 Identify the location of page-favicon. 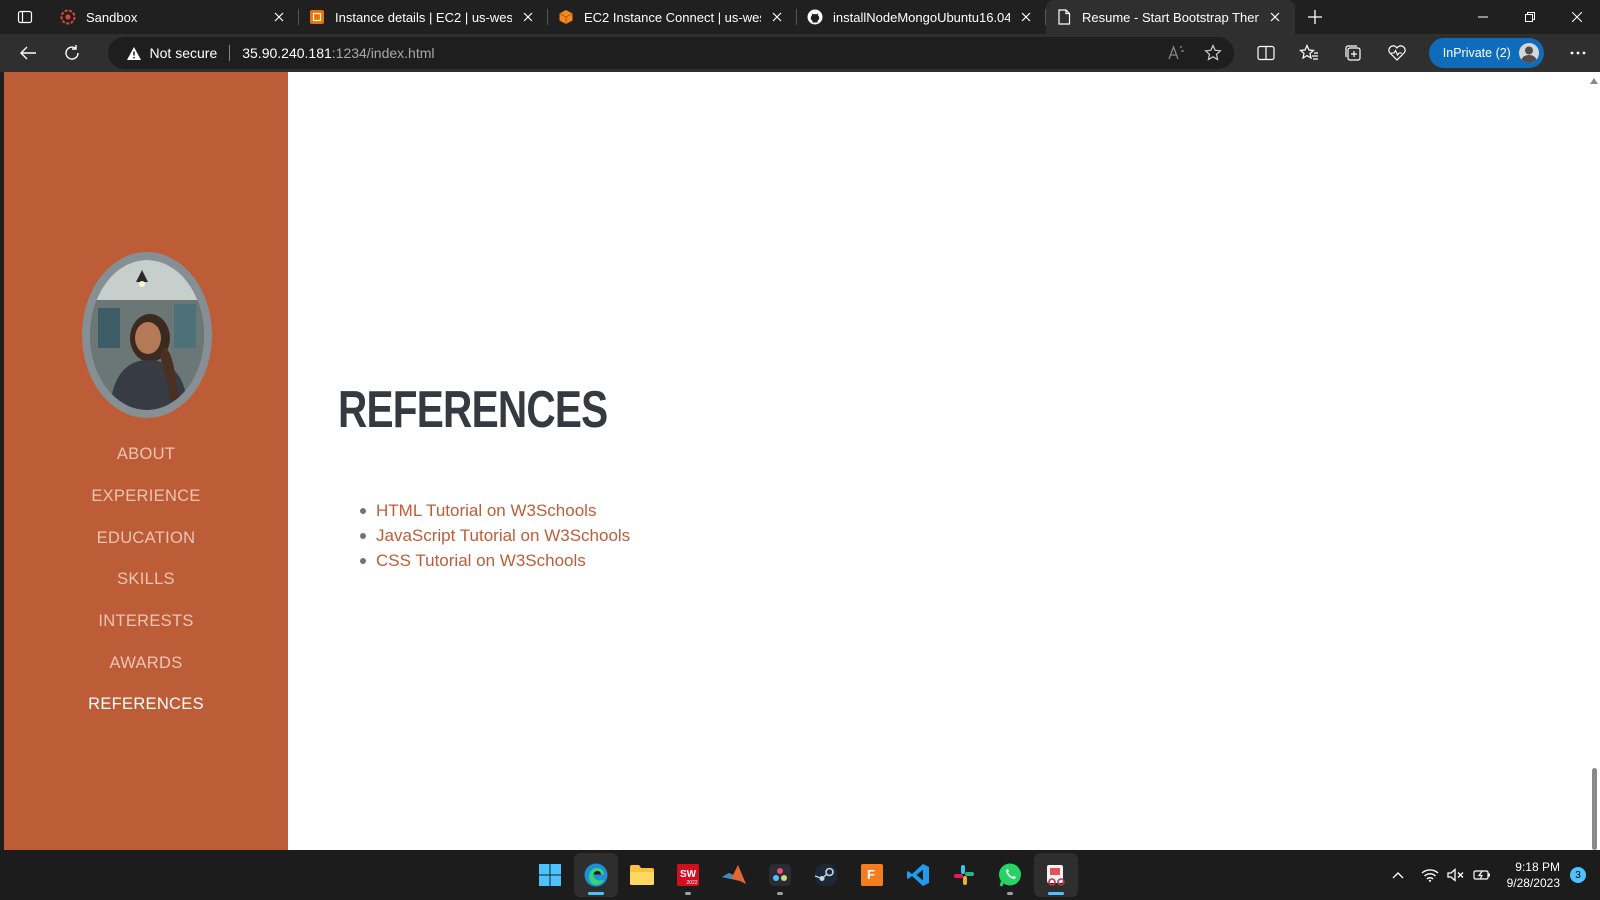
(1064, 17).